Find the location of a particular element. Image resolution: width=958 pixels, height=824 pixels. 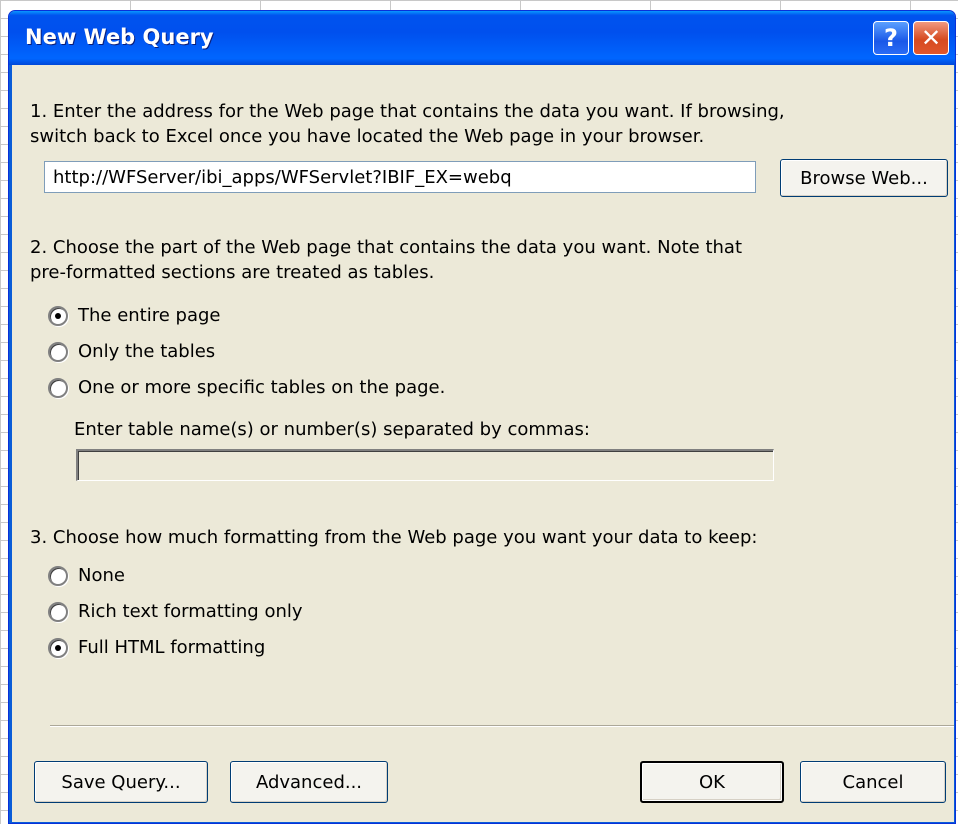

address-input is located at coordinates (400, 177).